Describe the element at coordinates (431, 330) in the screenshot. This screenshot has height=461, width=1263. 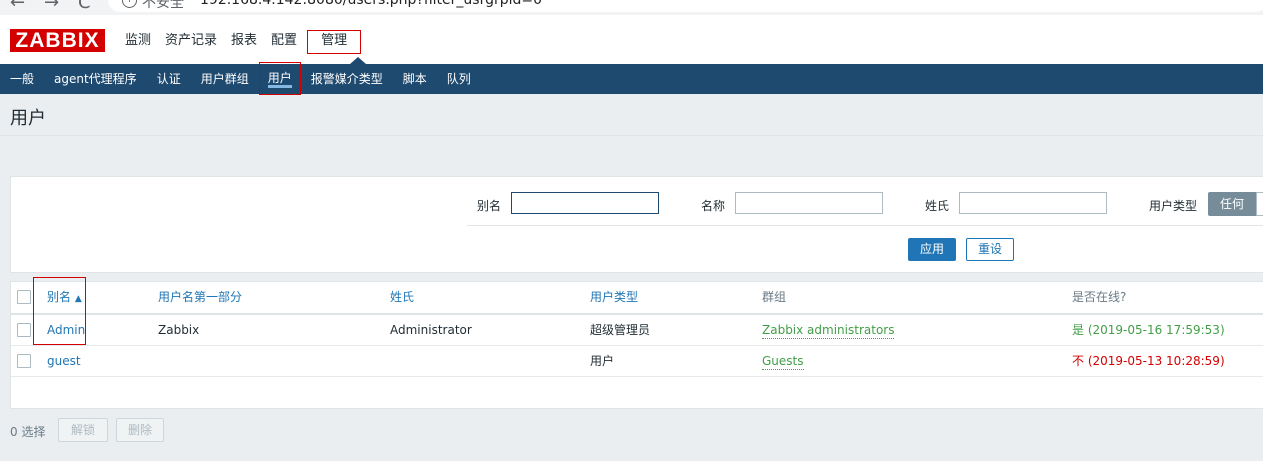
I see `user-surname: Administrator` at that location.